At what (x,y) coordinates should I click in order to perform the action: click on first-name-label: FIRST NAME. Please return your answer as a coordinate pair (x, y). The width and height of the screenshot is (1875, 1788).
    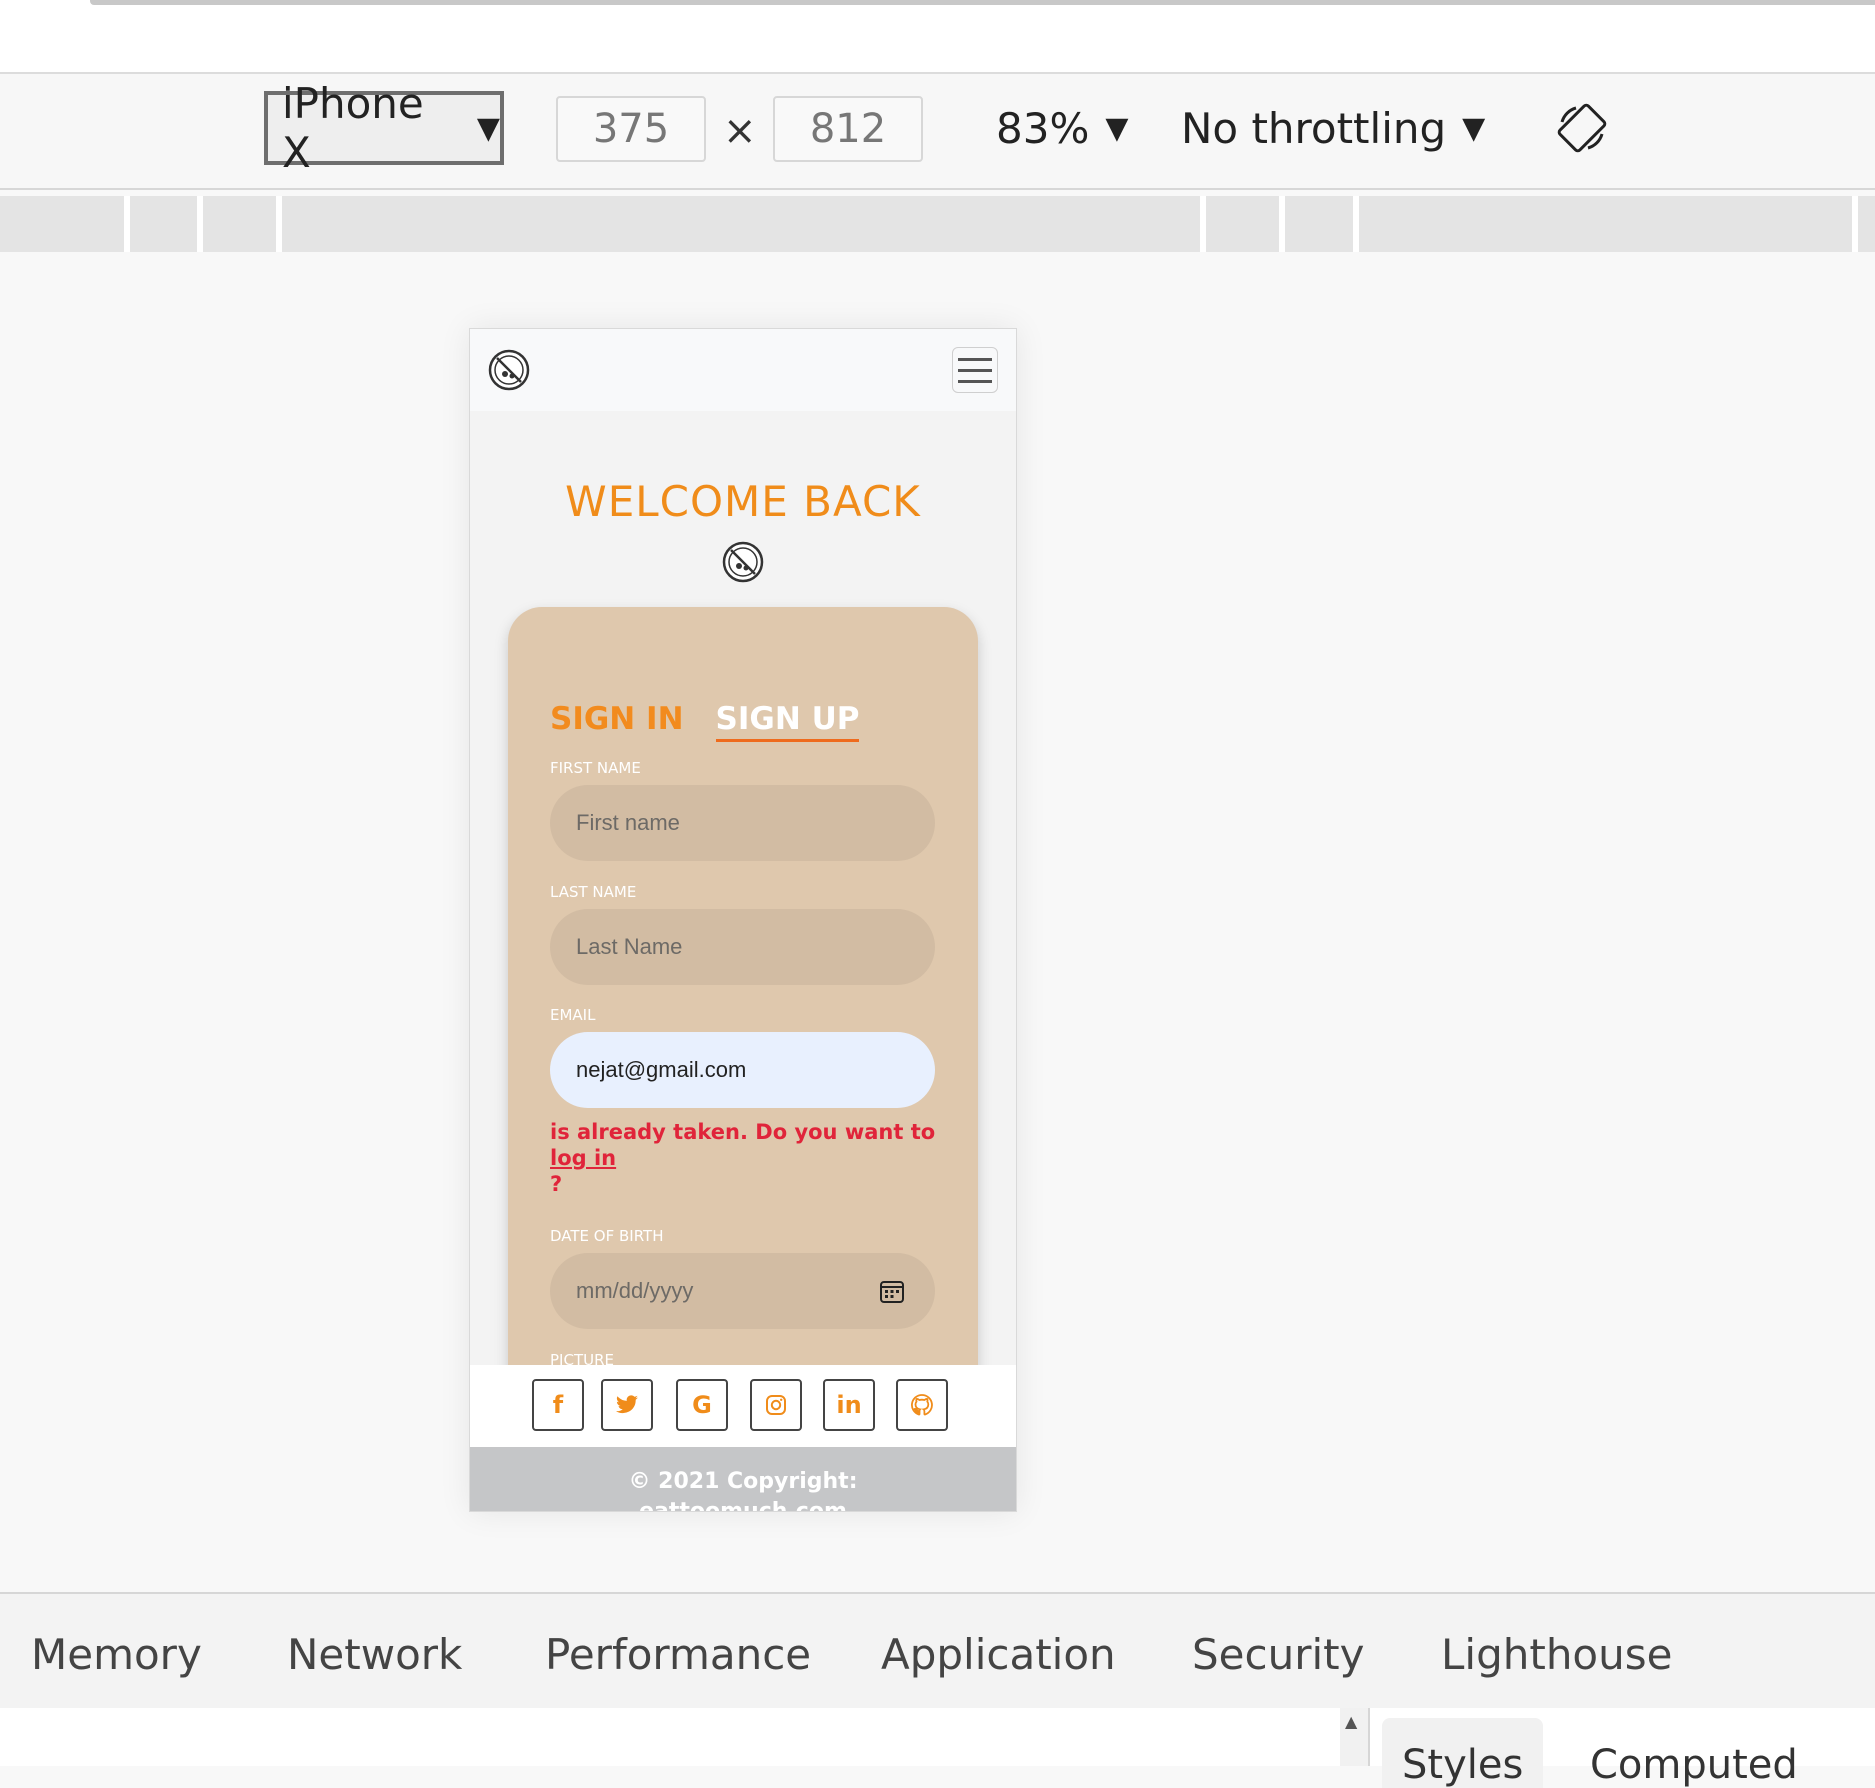
    Looking at the image, I should click on (595, 768).